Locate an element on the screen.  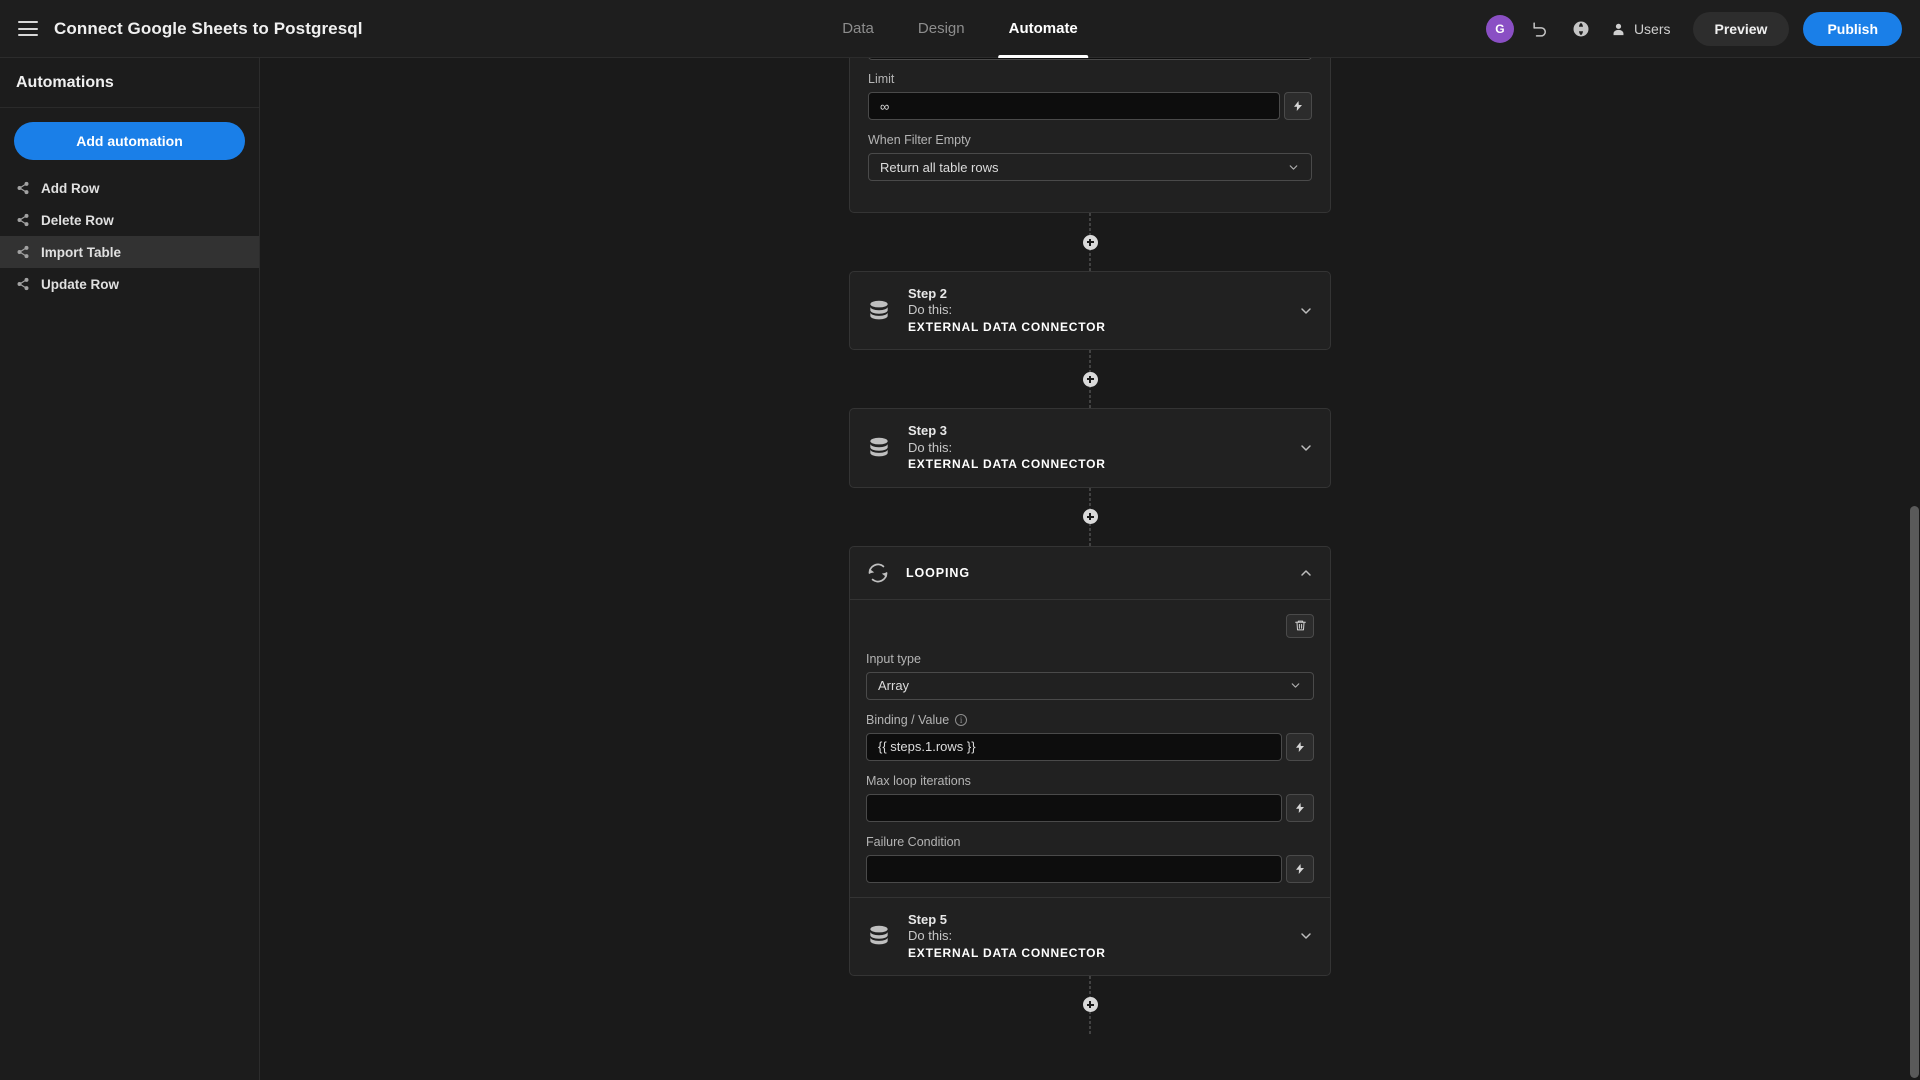
top-tabs: Data Design Automate is located at coordinates (960, 29).